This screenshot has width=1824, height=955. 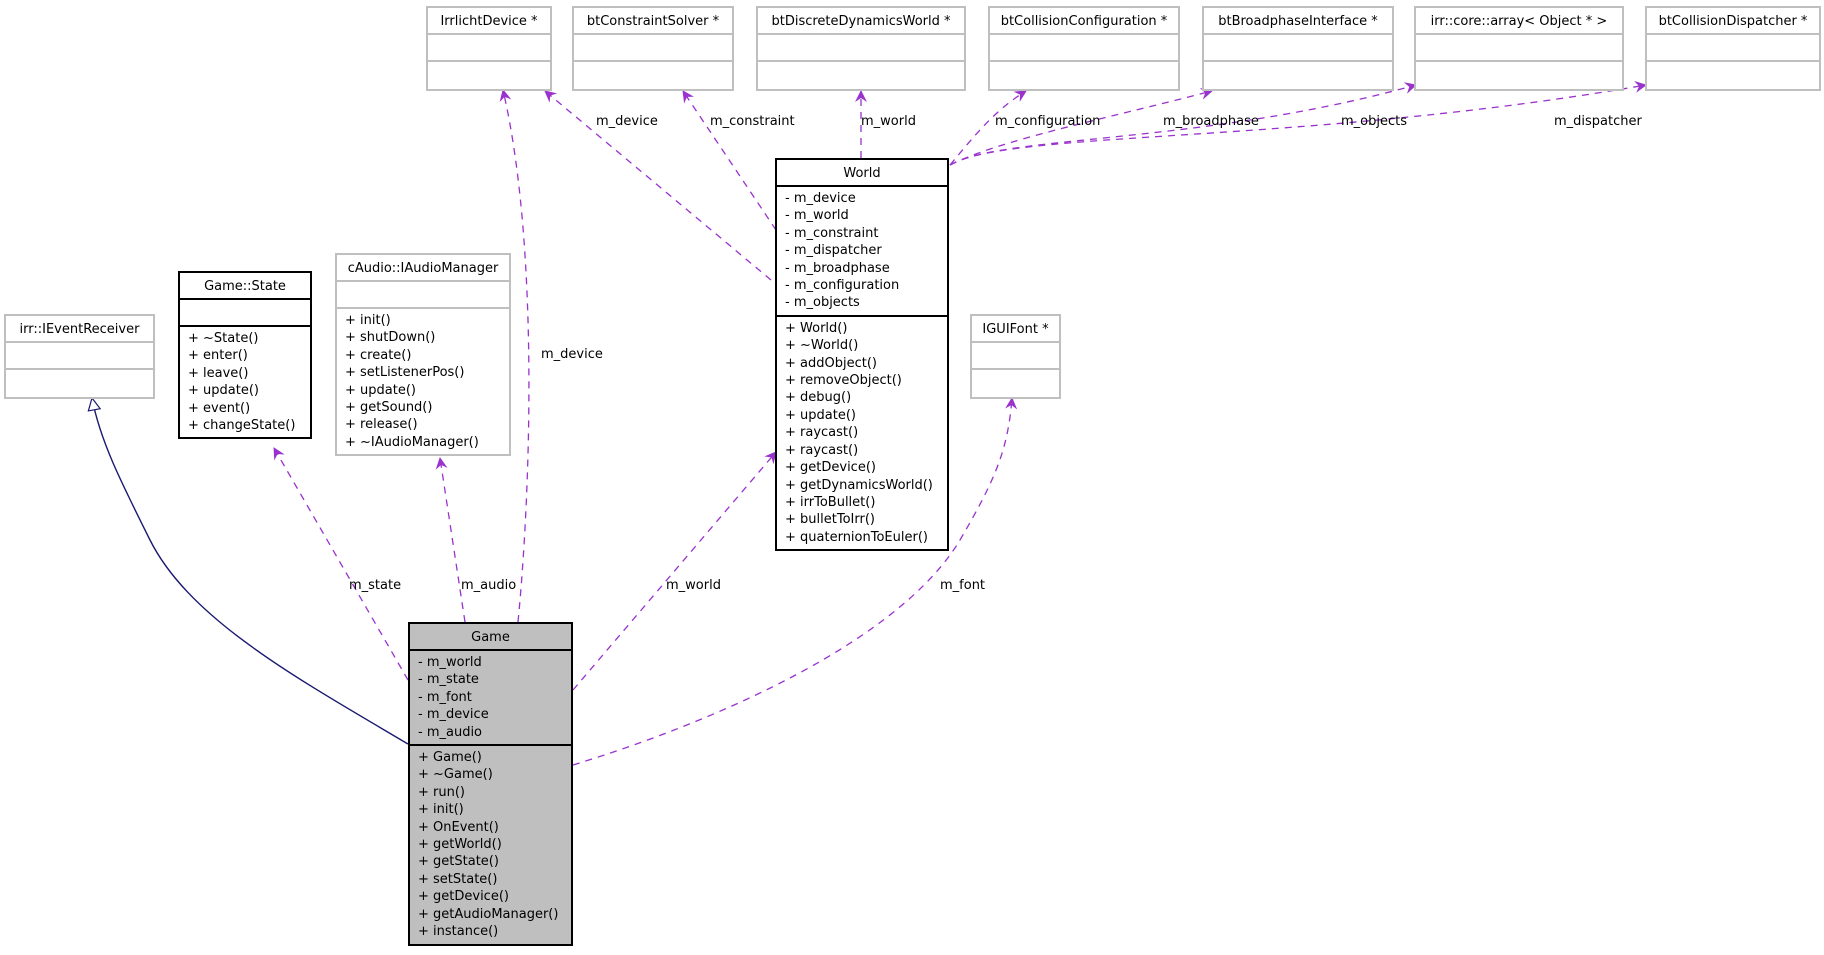 What do you see at coordinates (489, 21) in the screenshot?
I see `class-title: IrrlichtDevice *` at bounding box center [489, 21].